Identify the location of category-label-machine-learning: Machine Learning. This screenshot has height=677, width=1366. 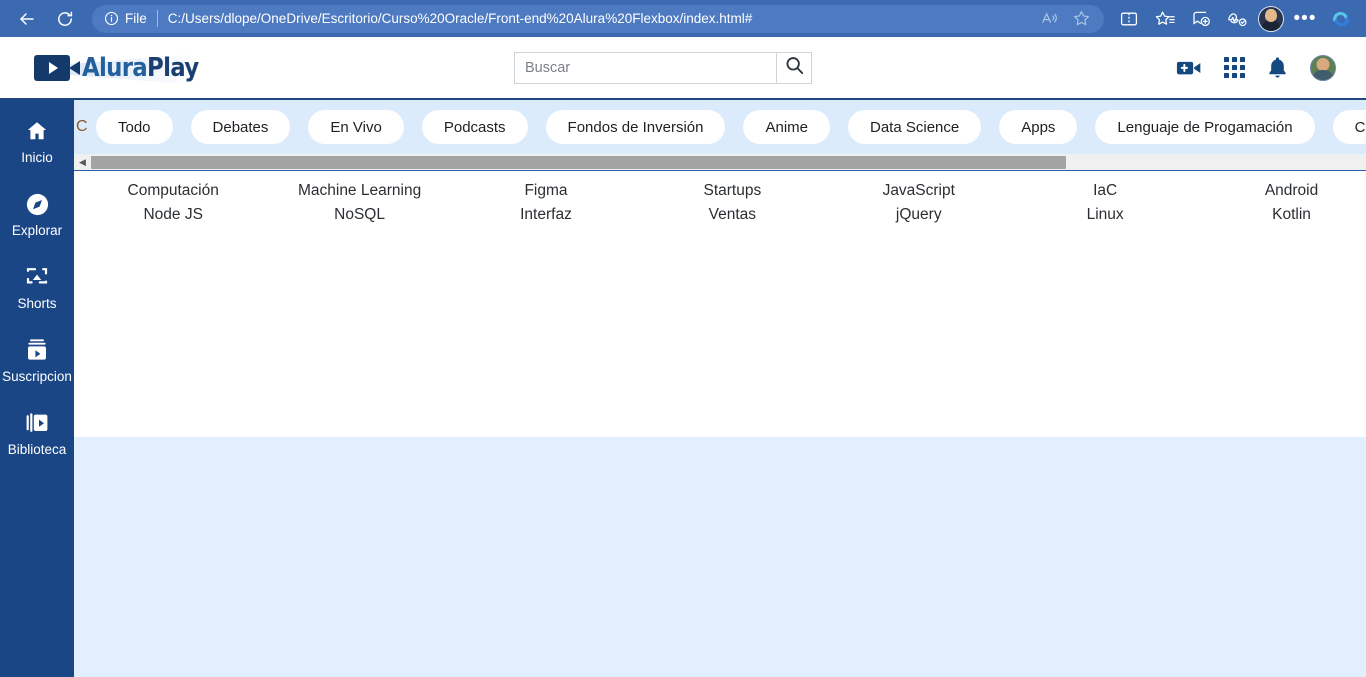
(359, 191).